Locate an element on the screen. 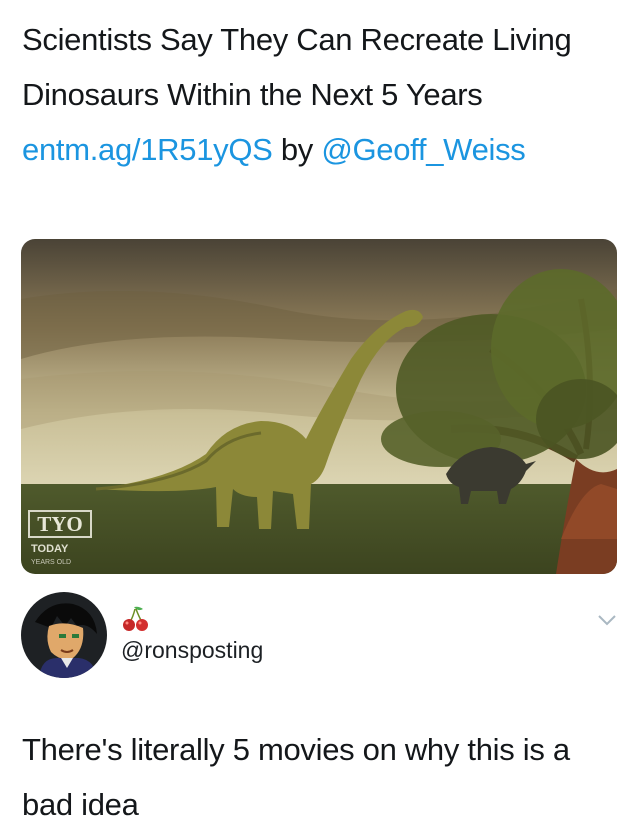 The width and height of the screenshot is (640, 832). cherries-icon is located at coordinates (135, 618).